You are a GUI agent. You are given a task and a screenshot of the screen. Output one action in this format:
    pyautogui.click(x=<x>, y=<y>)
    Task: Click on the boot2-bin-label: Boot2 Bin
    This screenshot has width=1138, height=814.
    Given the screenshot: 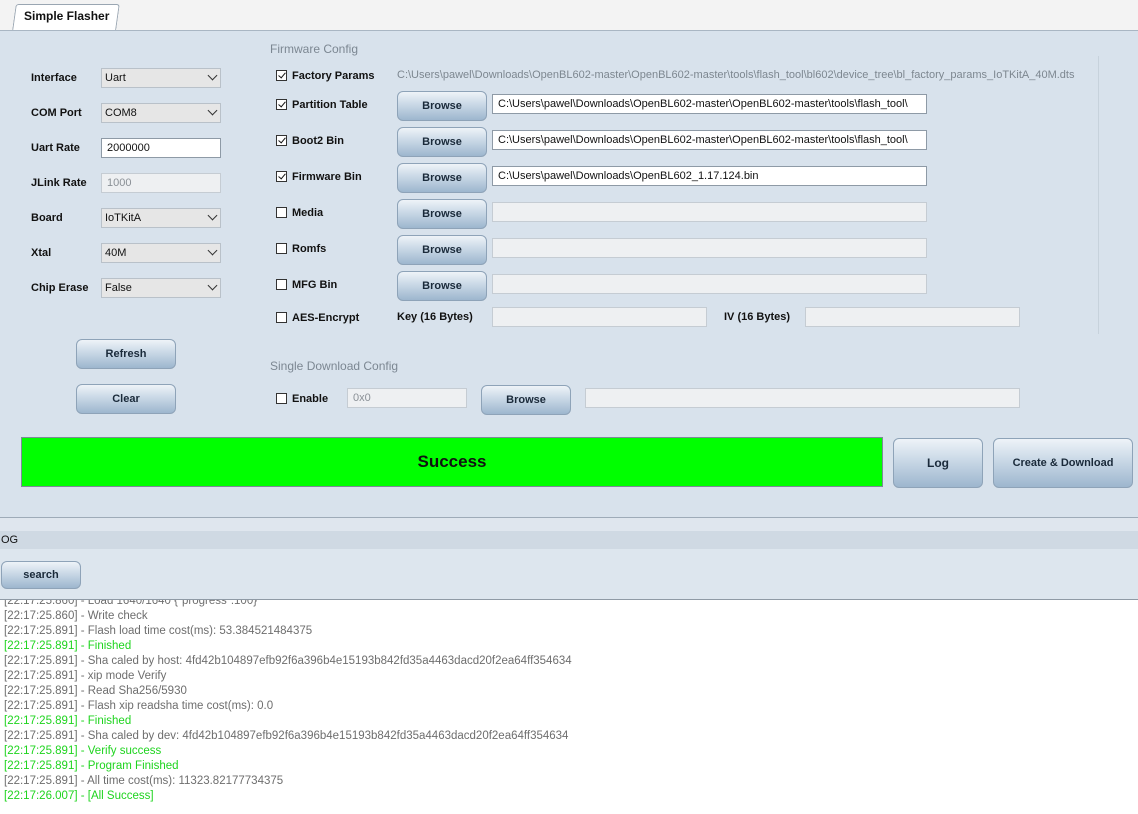 What is the action you would take?
    pyautogui.click(x=318, y=141)
    